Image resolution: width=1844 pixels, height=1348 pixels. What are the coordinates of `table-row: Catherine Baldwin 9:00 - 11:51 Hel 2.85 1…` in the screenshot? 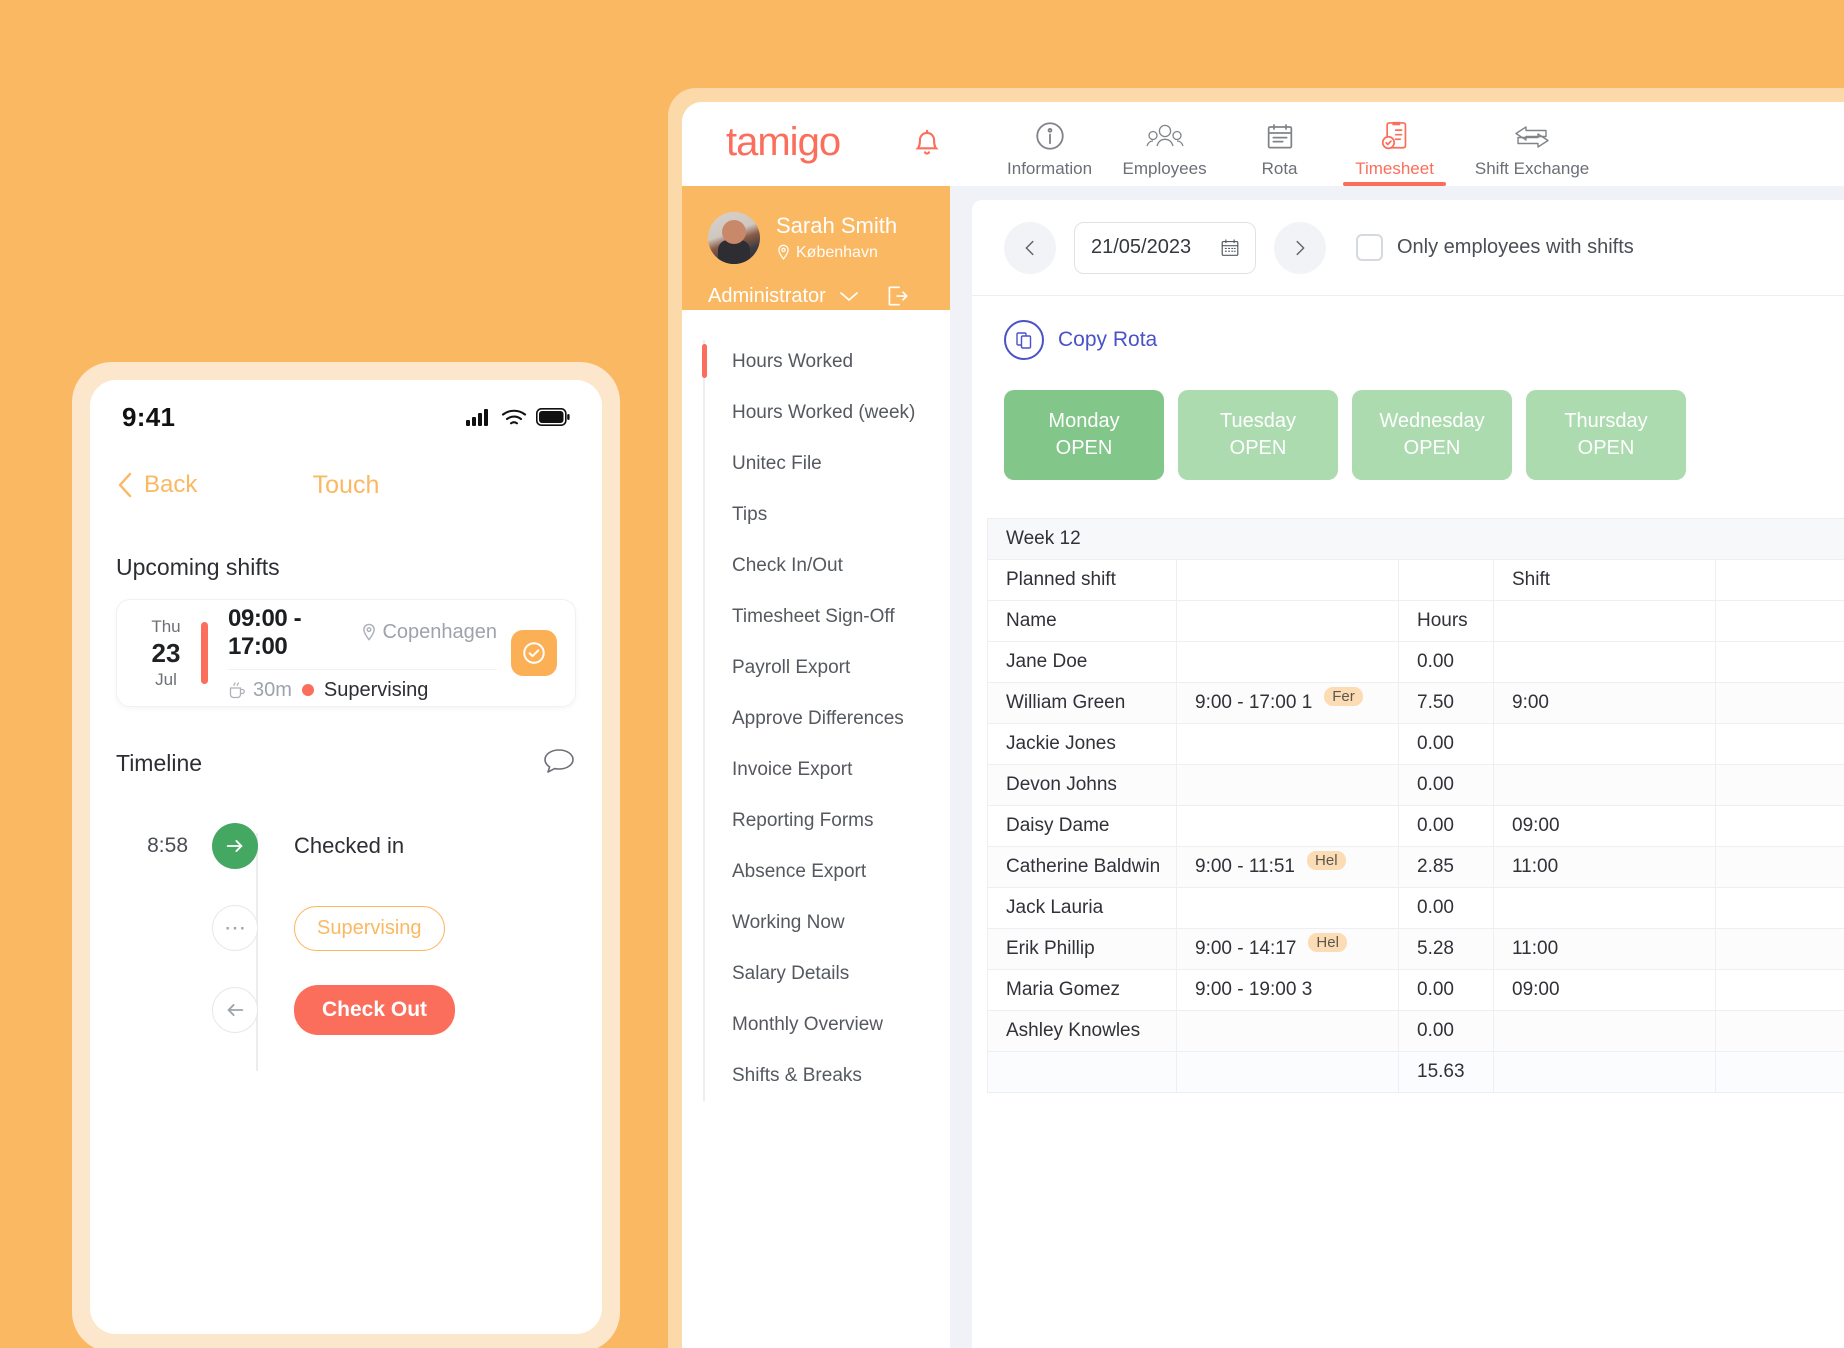 It's located at (1415, 867).